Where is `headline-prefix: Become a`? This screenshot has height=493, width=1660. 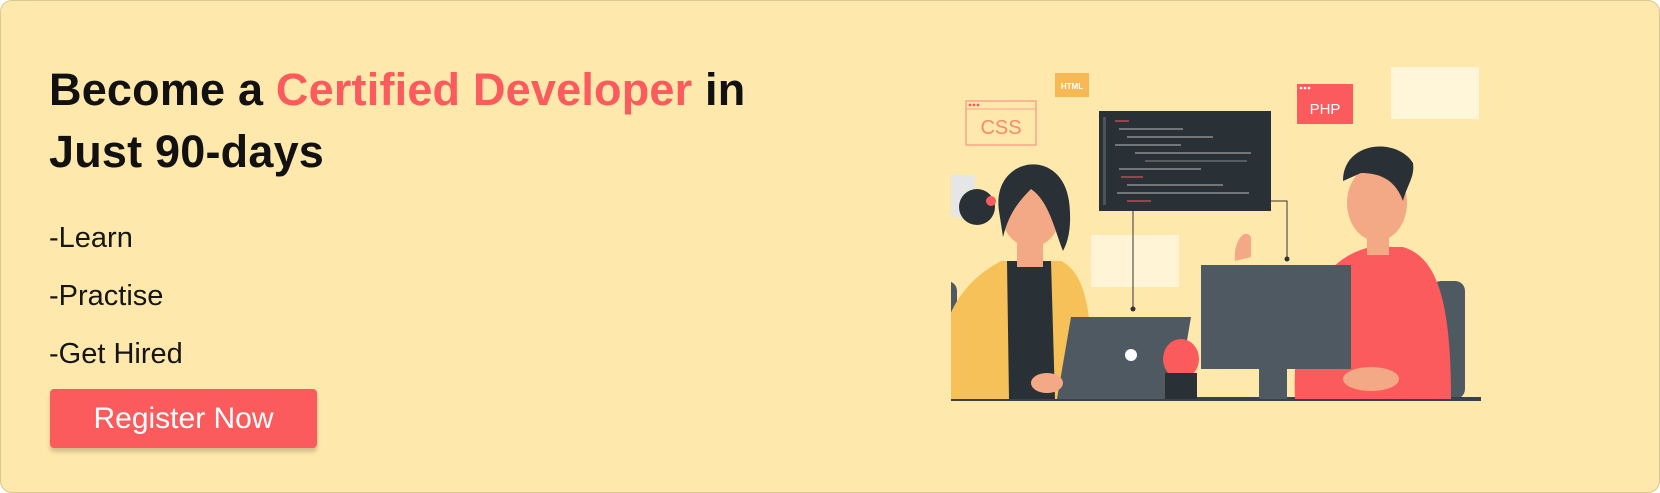
headline-prefix: Become a is located at coordinates (162, 89).